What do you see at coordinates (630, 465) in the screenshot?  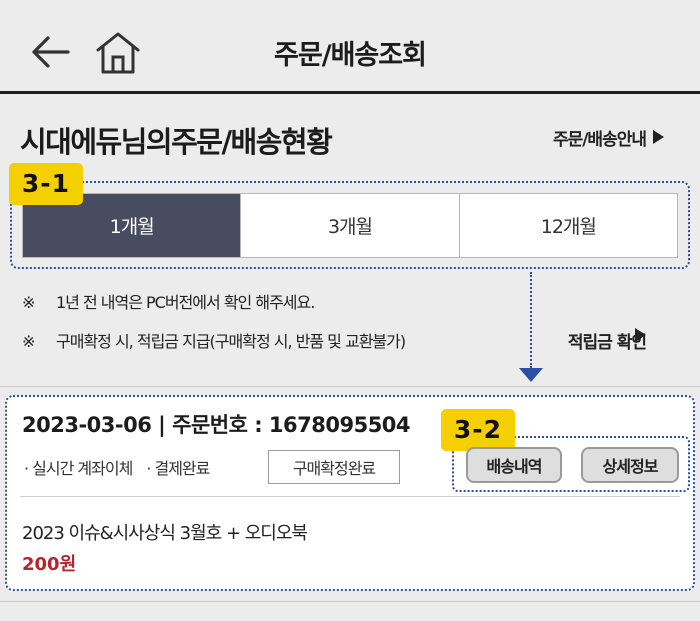 I see `order-detail-button: 상세정보` at bounding box center [630, 465].